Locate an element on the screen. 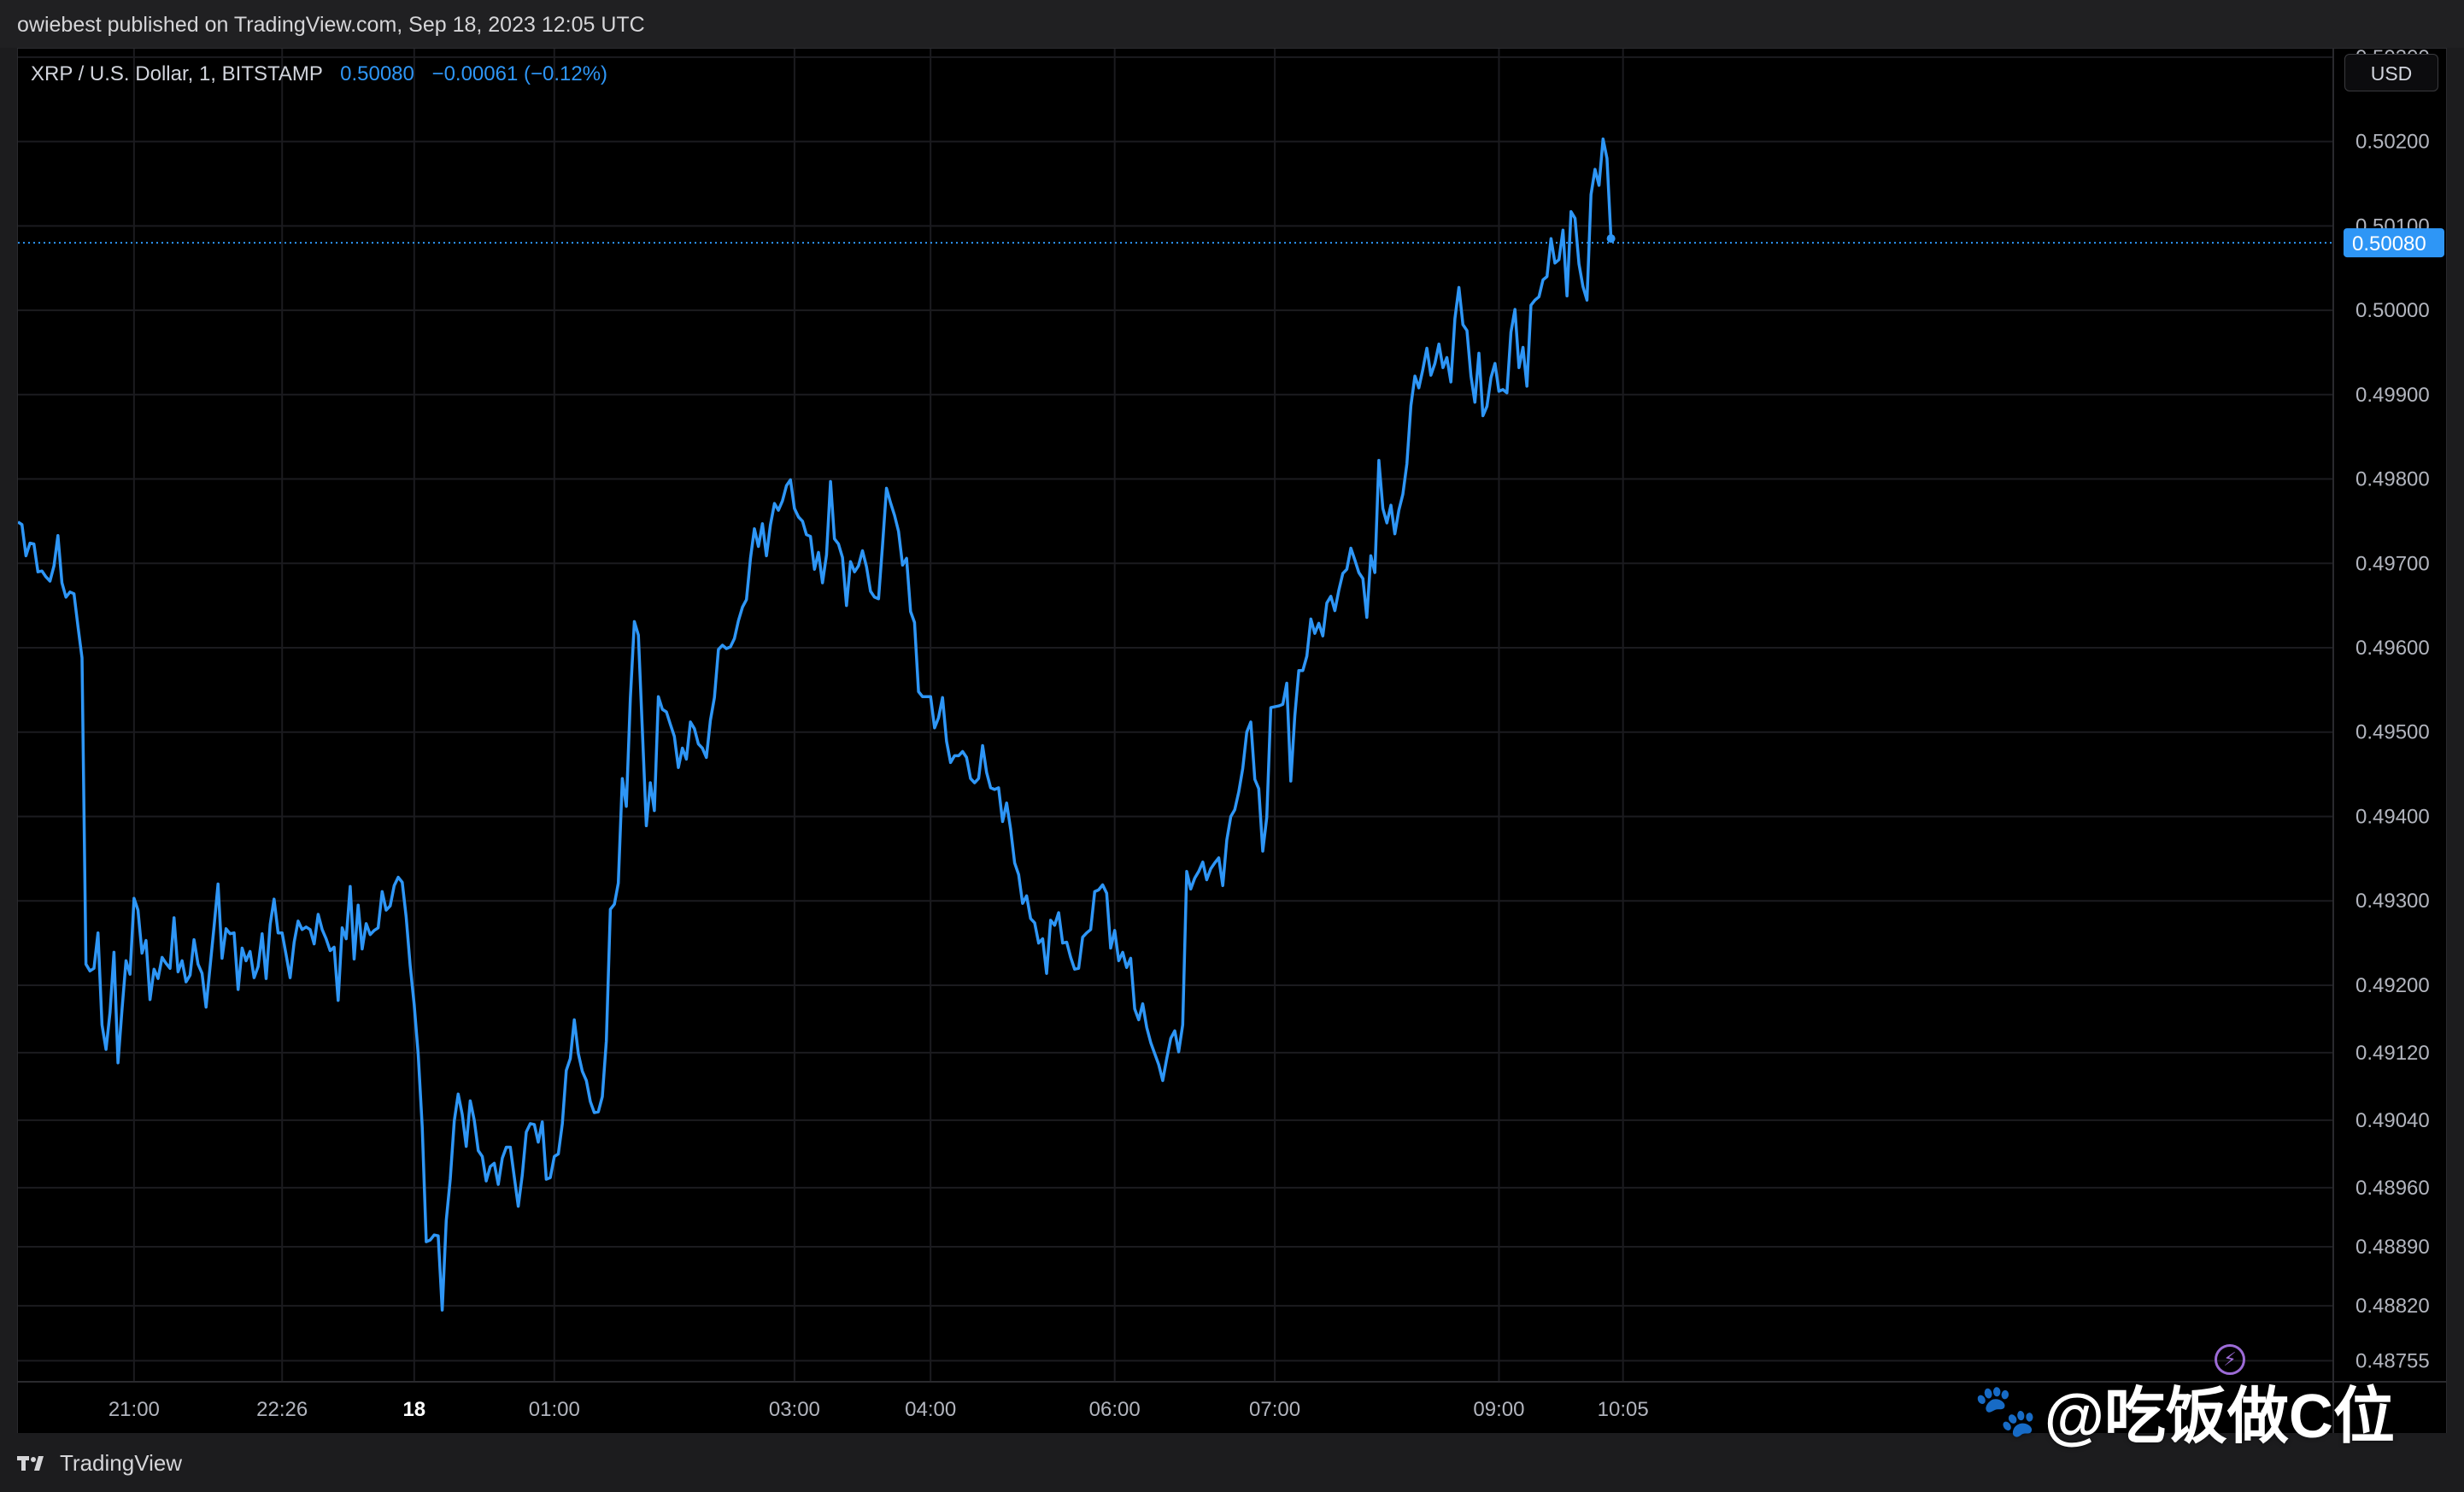 This screenshot has width=2464, height=1492. paw-icon: 🐾 is located at coordinates (2006, 1410).